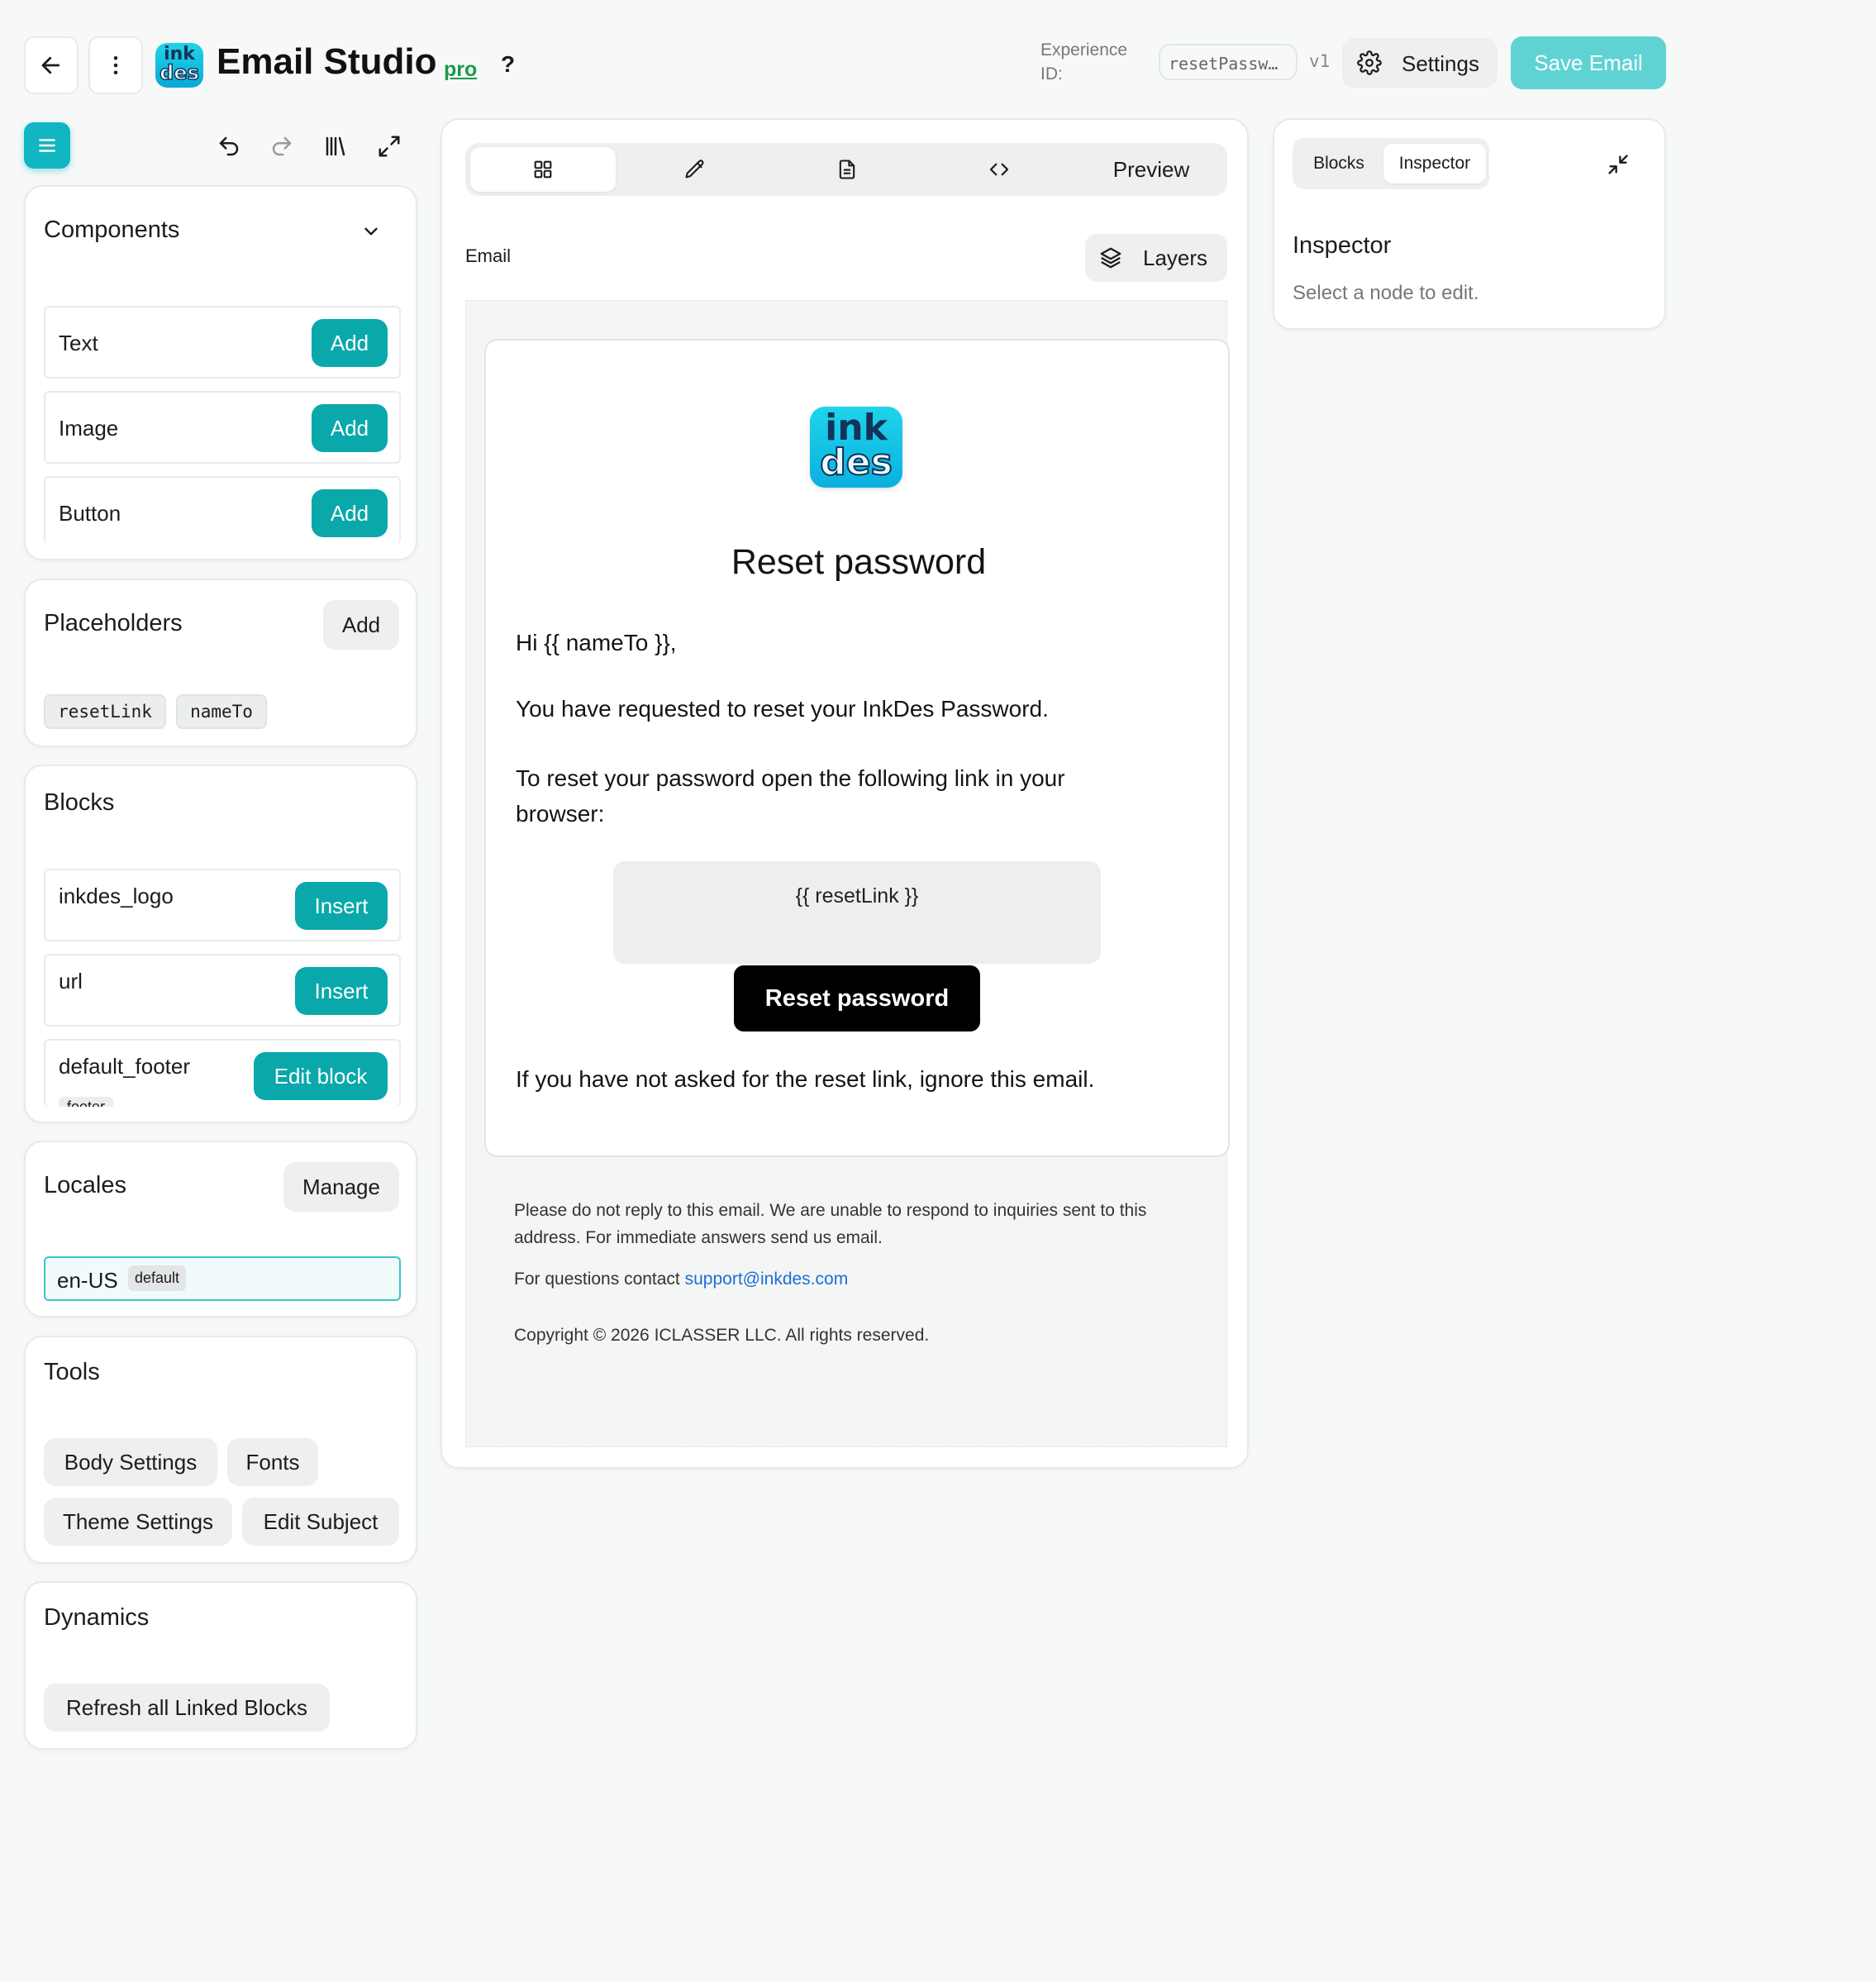 This screenshot has height=1982, width=1876. Describe the element at coordinates (599, 1279) in the screenshot. I see `contact-prefix: For questions contact` at that location.